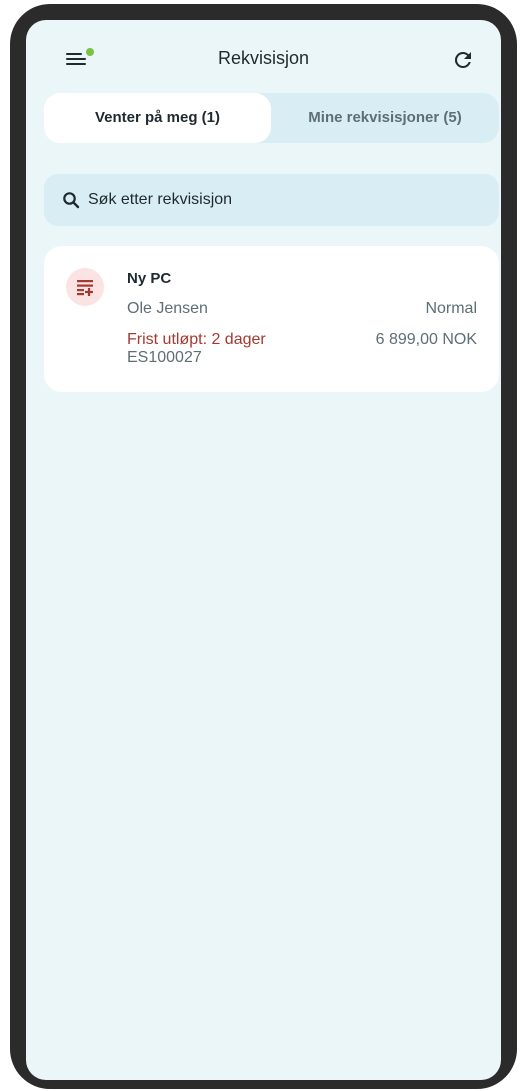 The height and width of the screenshot is (1091, 521). Describe the element at coordinates (167, 308) in the screenshot. I see `requisition-requester: Ole Jensen` at that location.